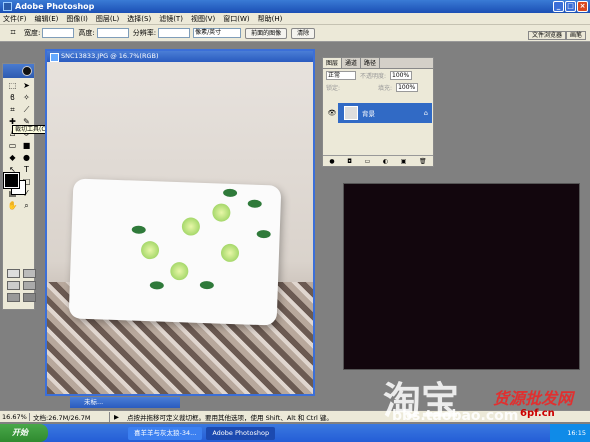 The width and height of the screenshot is (590, 442). I want to click on type-tool-icon: T, so click(26, 169).